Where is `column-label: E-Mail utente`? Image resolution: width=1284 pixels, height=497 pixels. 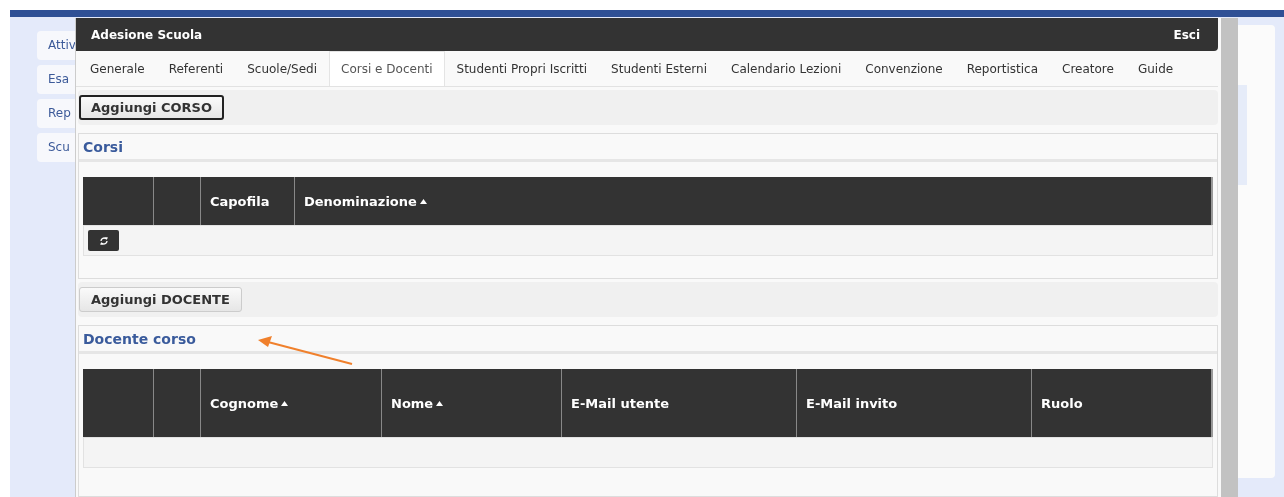 column-label: E-Mail utente is located at coordinates (620, 403).